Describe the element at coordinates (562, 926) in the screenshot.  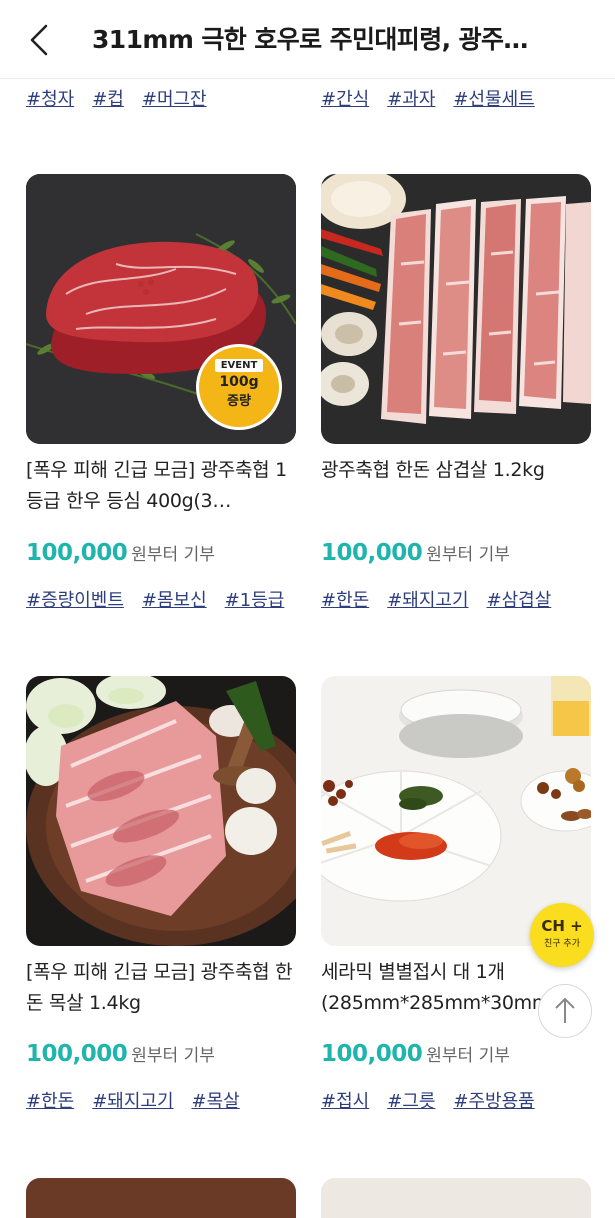
I see `channel-title: CH +` at that location.